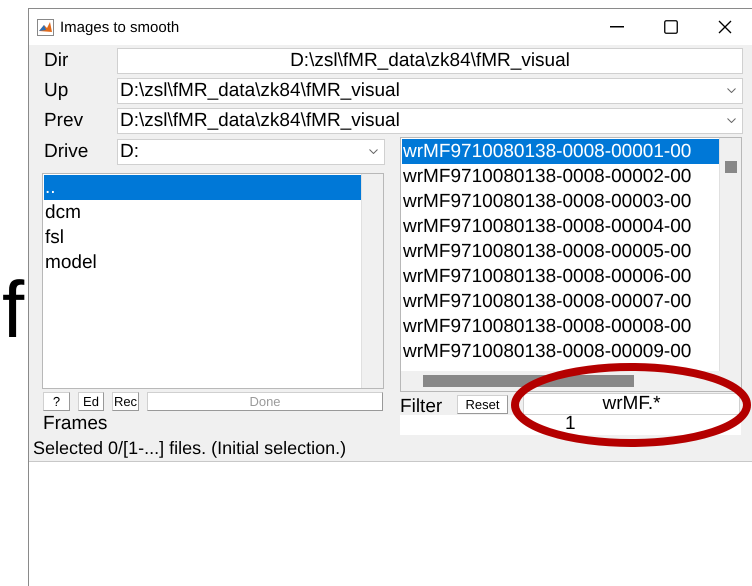 The width and height of the screenshot is (752, 586). What do you see at coordinates (631, 404) in the screenshot?
I see `filter-field: wrMF.*` at bounding box center [631, 404].